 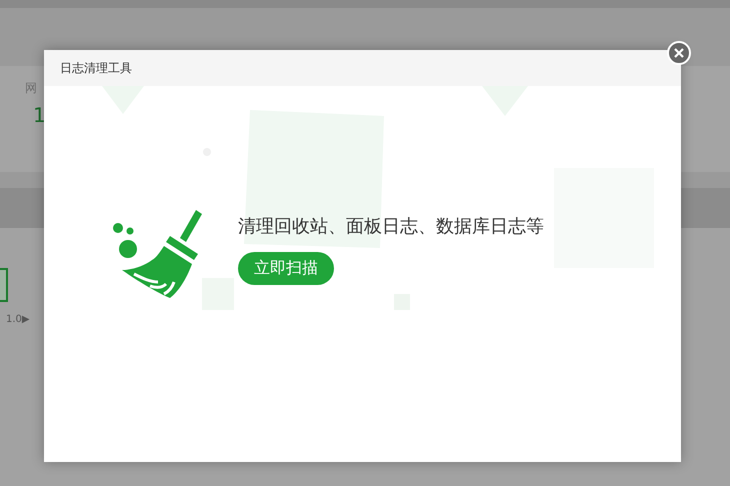 I want to click on version-text: 1.0▶, so click(x=18, y=319).